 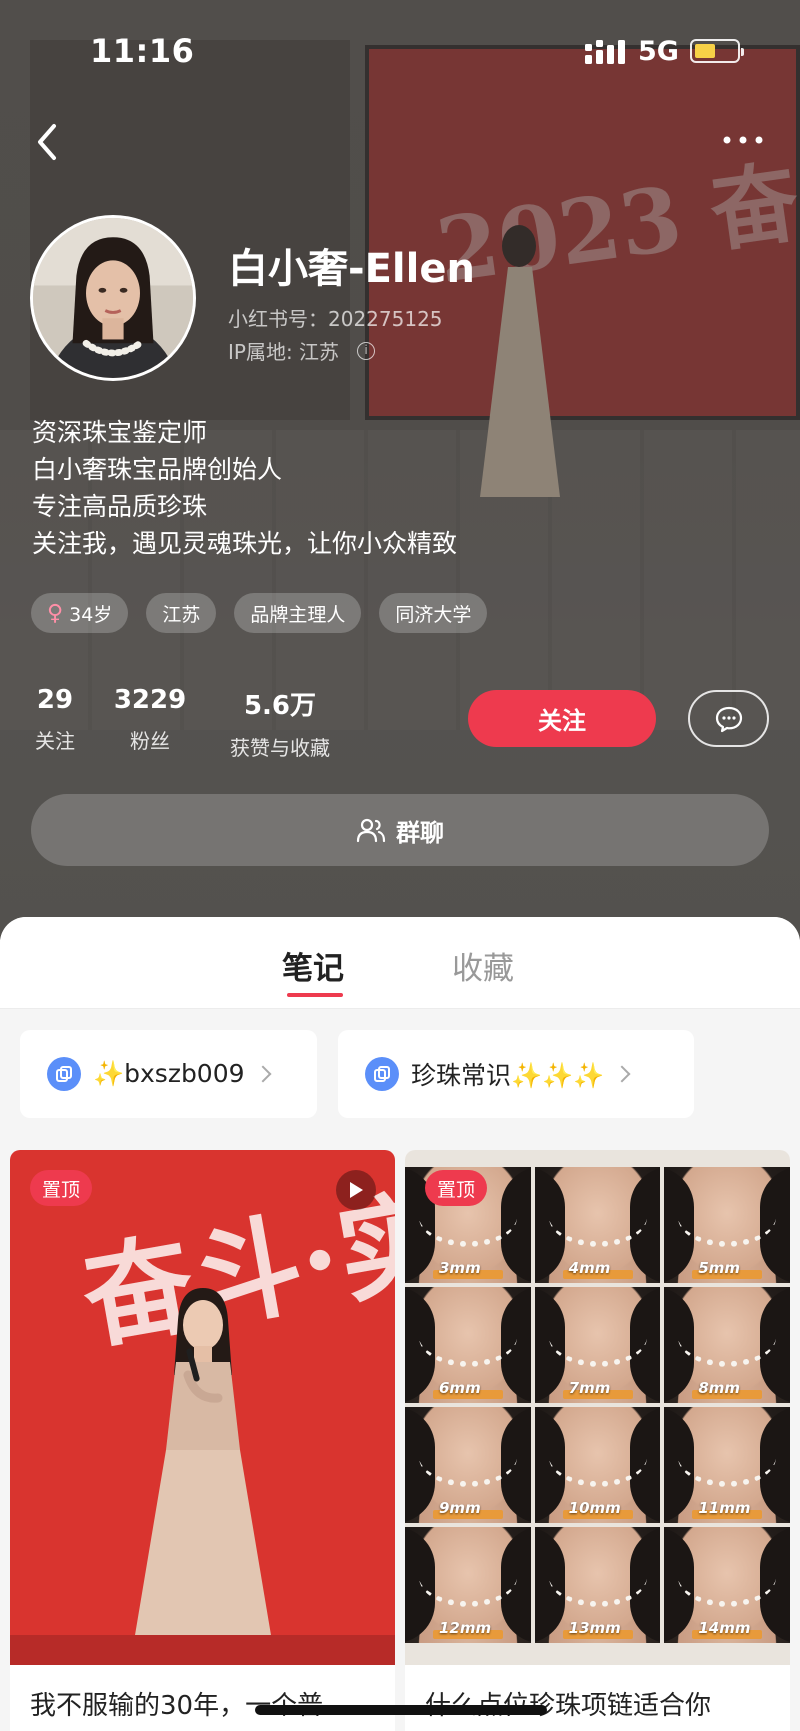 I want to click on bio-line: 关注我，遇见灵魂珠光，让你小众精致, so click(x=245, y=543).